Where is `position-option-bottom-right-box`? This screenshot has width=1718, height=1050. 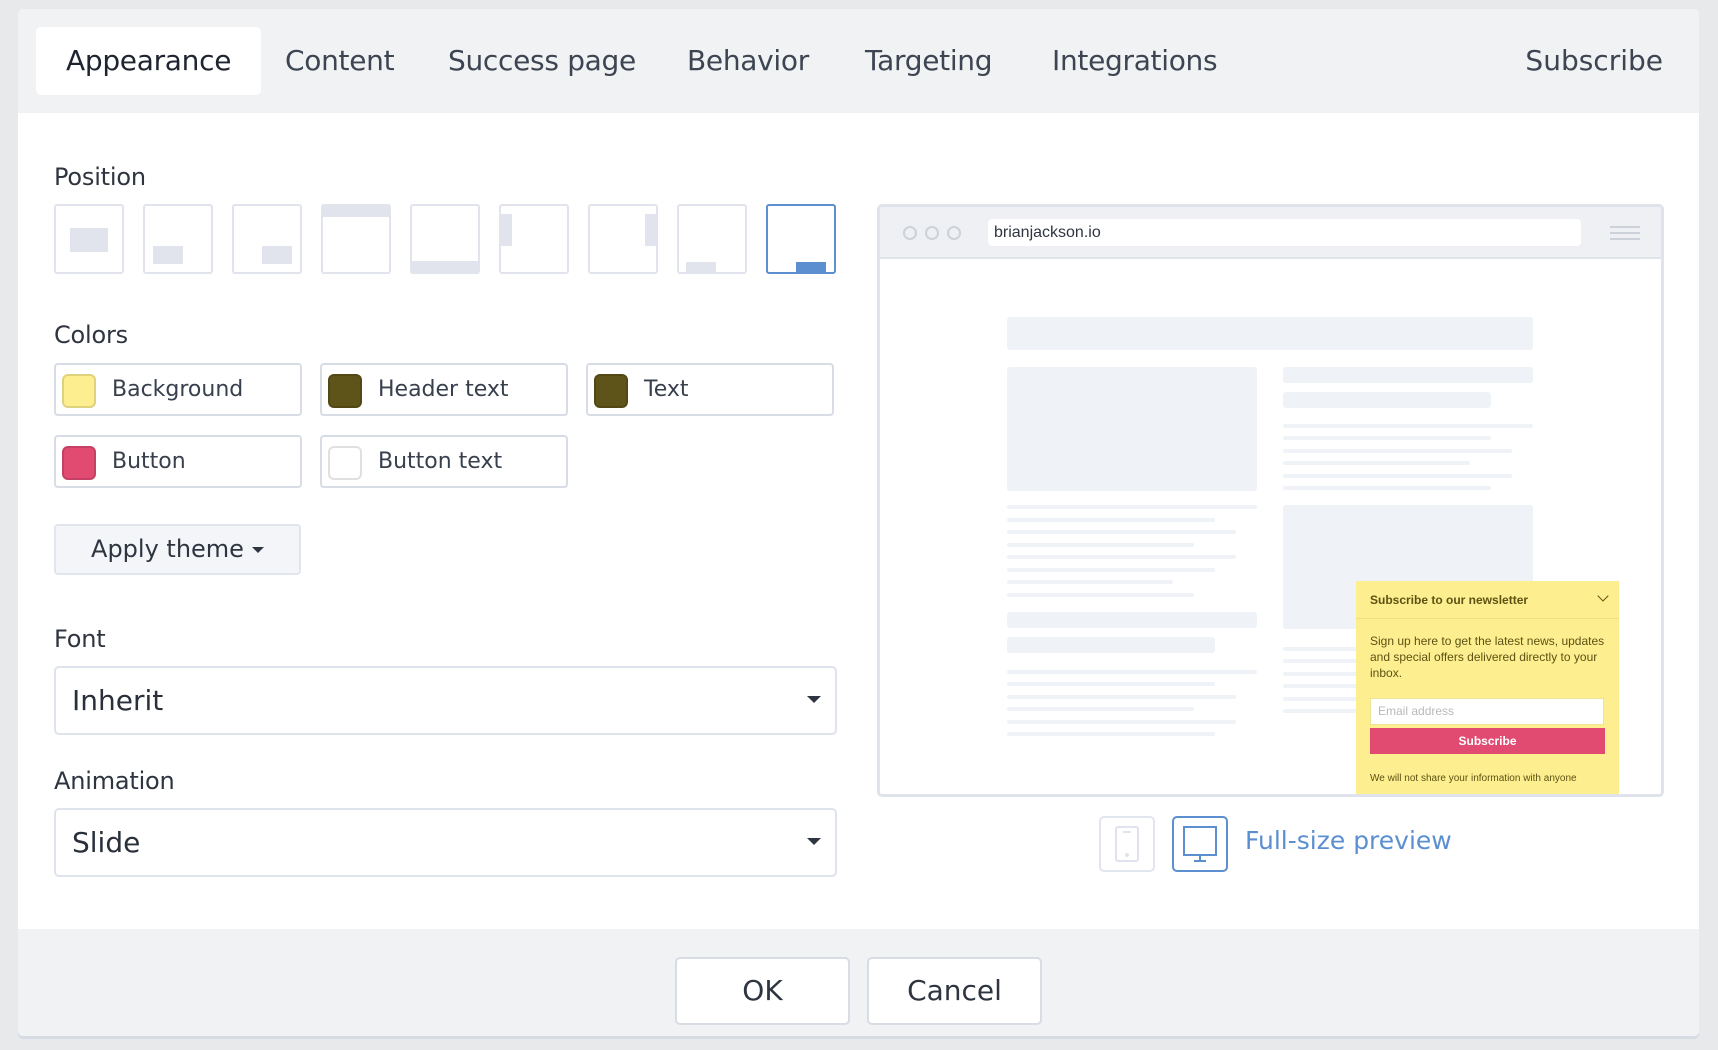 position-option-bottom-right-box is located at coordinates (267, 239).